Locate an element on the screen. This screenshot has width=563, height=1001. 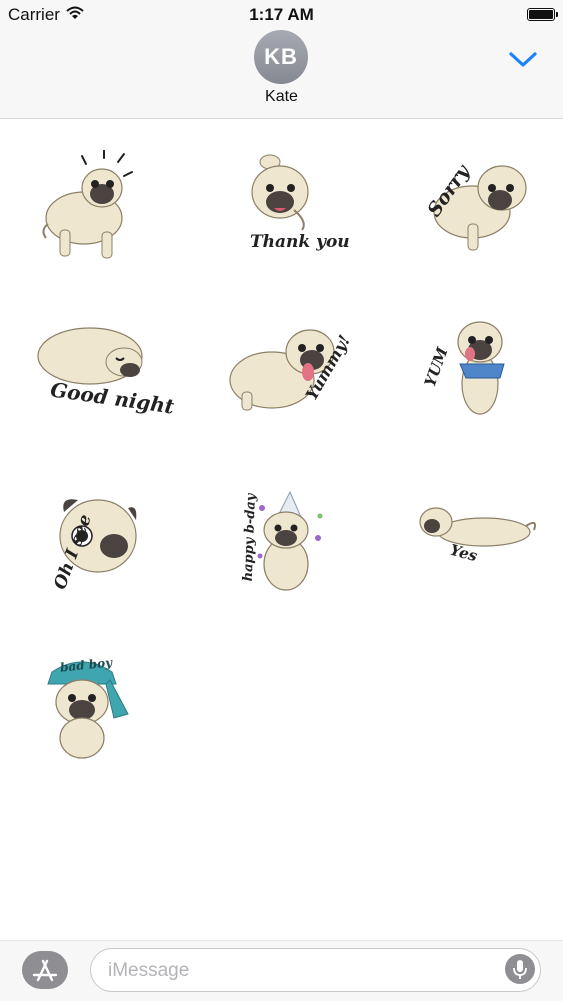
microphone-icon is located at coordinates (520, 969).